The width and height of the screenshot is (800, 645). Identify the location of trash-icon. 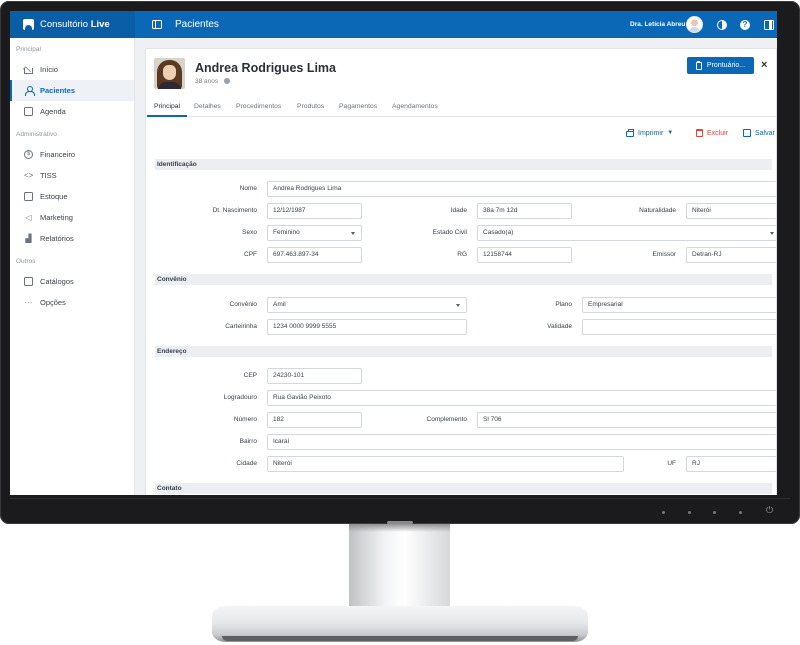
(699, 133).